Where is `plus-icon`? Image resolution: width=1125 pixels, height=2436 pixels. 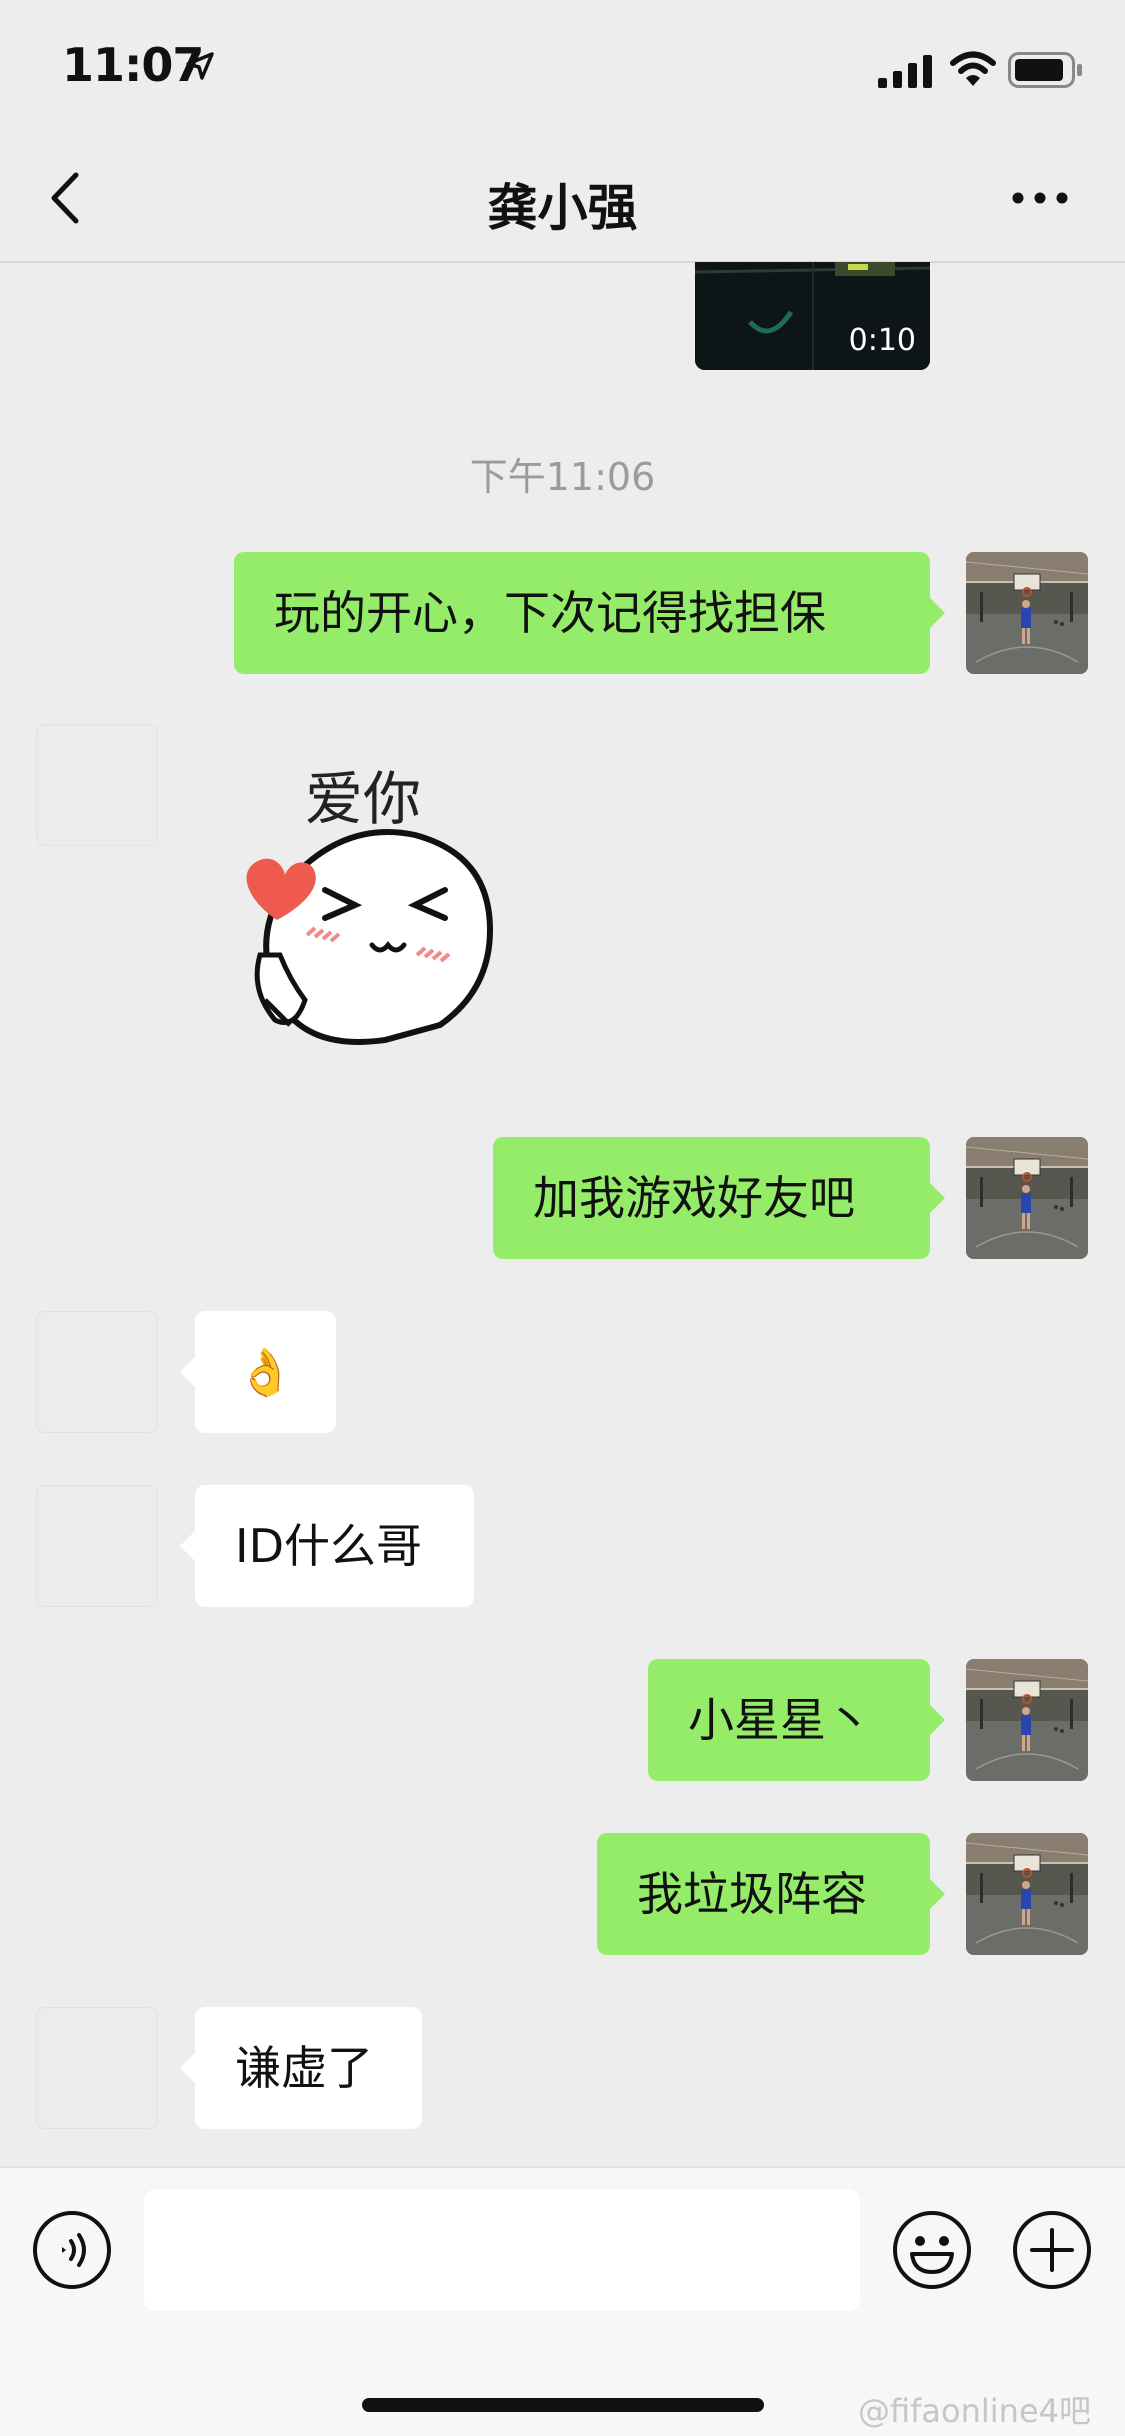
plus-icon is located at coordinates (1052, 2250).